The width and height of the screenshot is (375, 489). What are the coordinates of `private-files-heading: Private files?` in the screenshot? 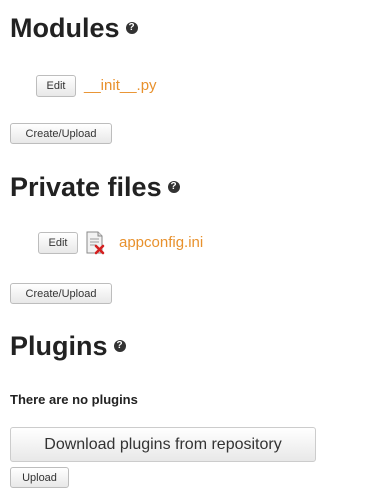 It's located at (95, 187).